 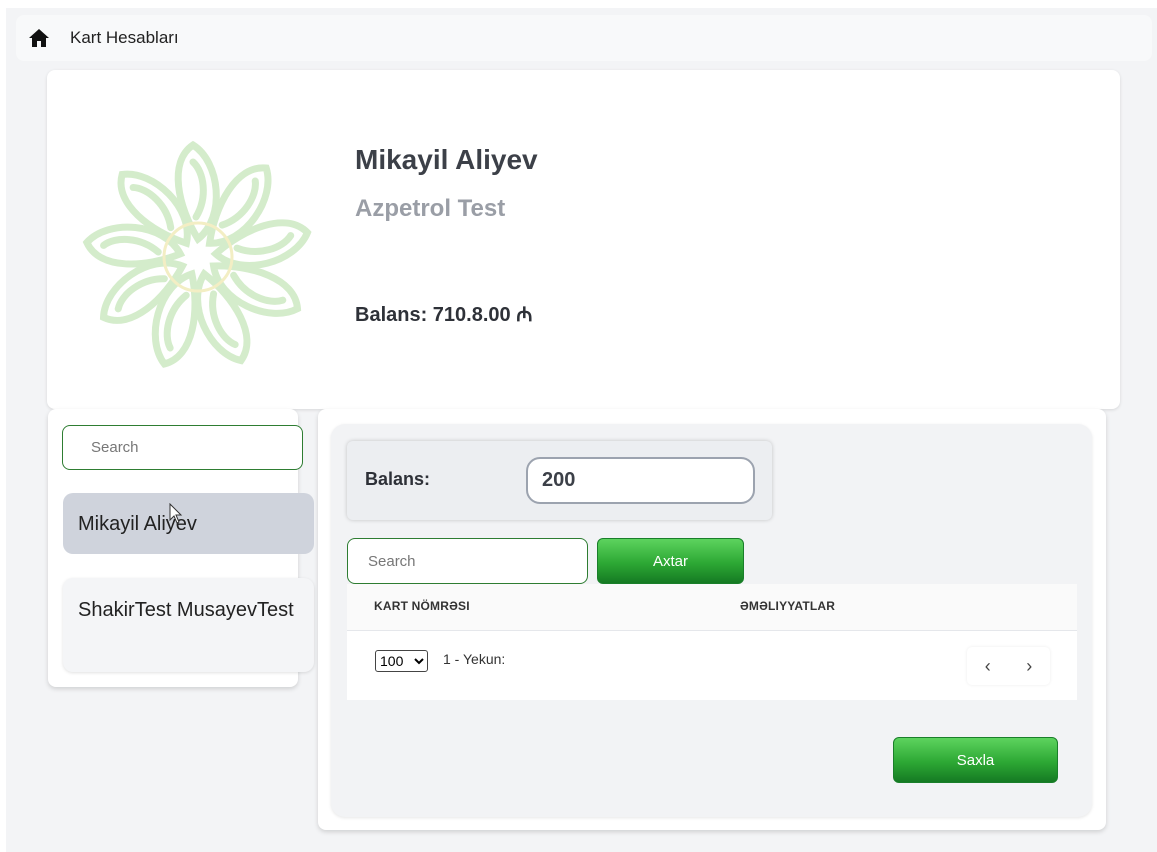 I want to click on home-icon, so click(x=39, y=38).